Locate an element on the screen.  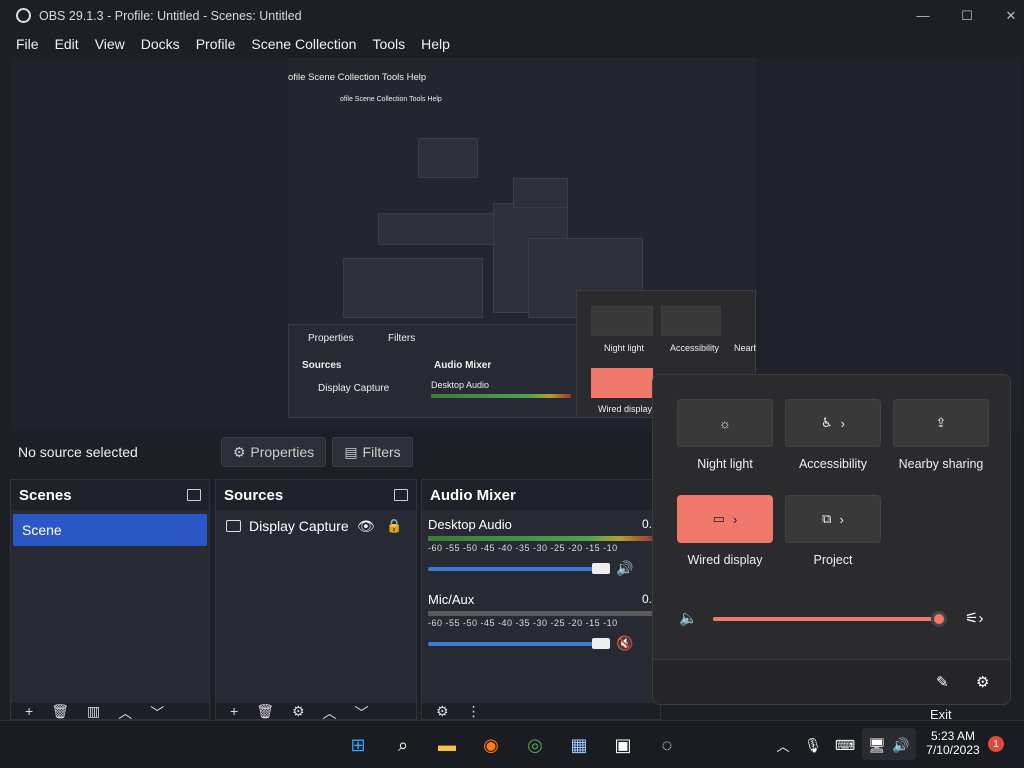
brightness-icon: ☼ is located at coordinates (725, 423).